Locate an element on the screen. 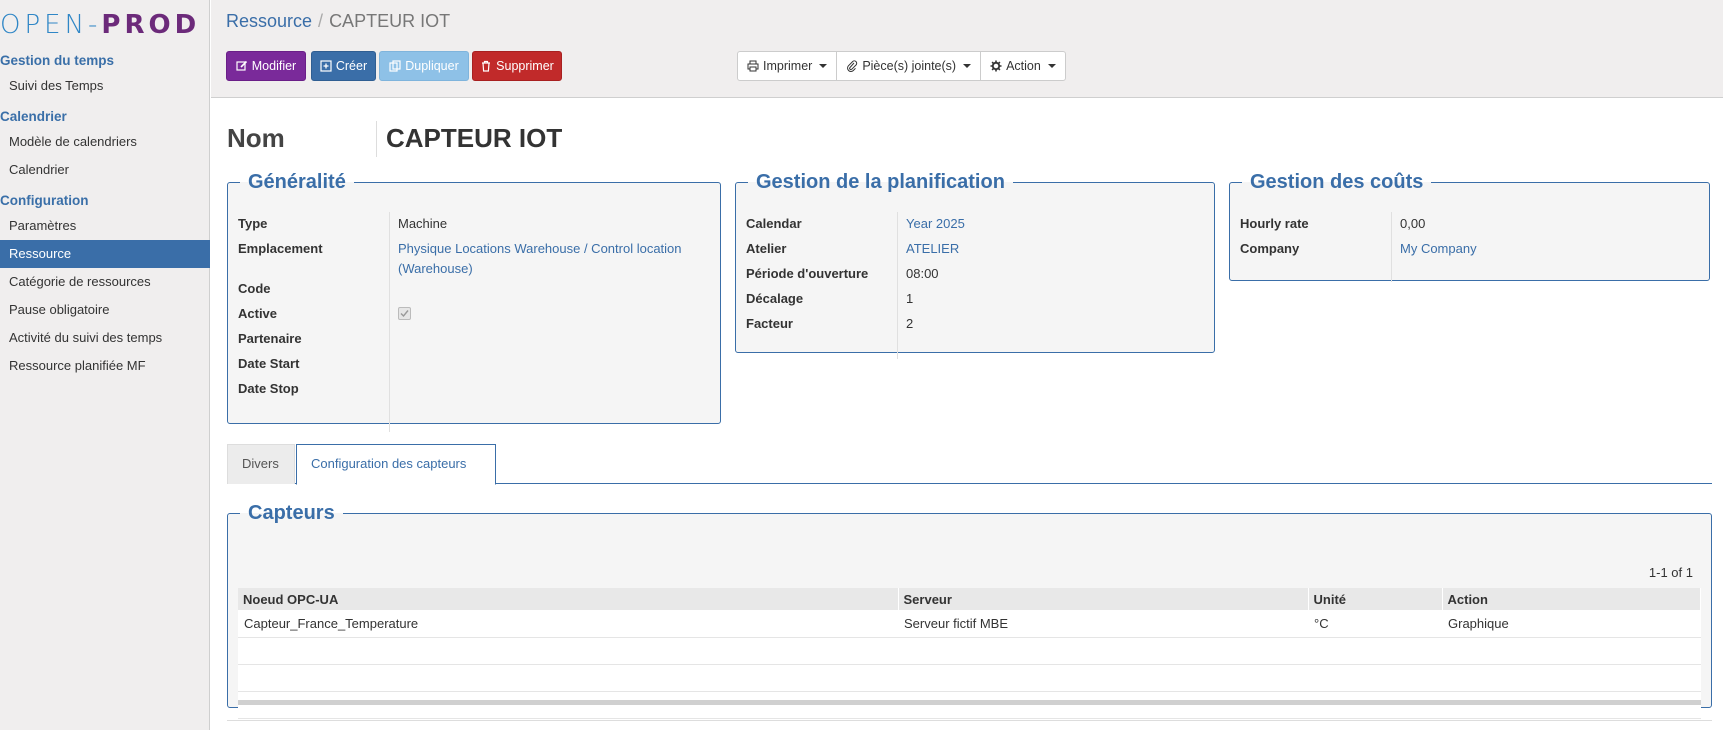 The image size is (1723, 730). copy-icon is located at coordinates (395, 66).